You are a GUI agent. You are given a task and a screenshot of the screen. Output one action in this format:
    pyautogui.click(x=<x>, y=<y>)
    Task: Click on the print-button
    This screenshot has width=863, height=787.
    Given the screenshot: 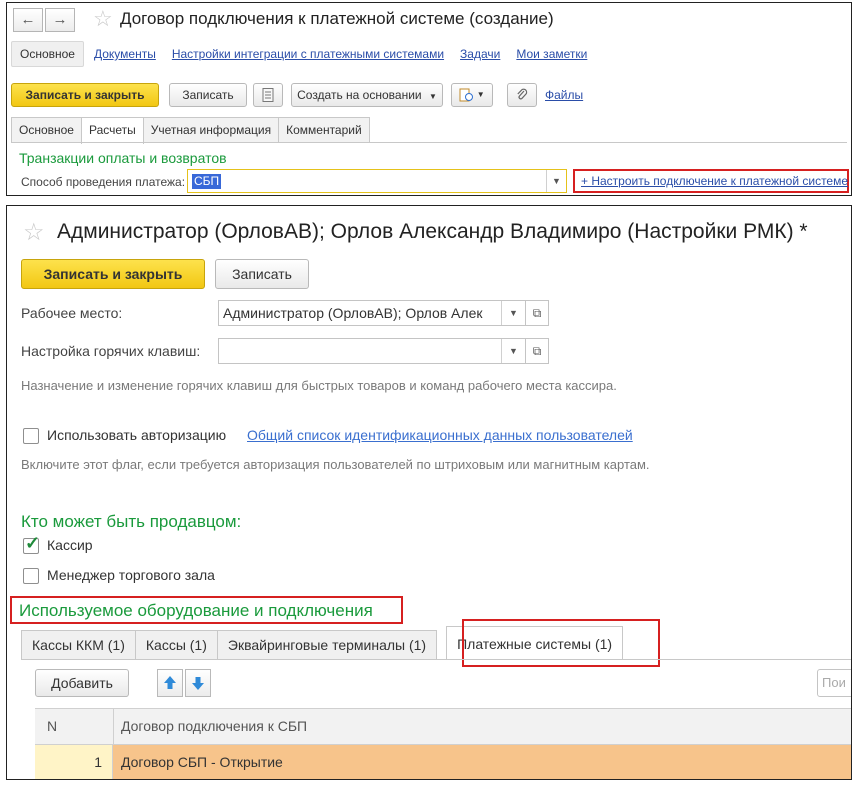 What is the action you would take?
    pyautogui.click(x=268, y=95)
    